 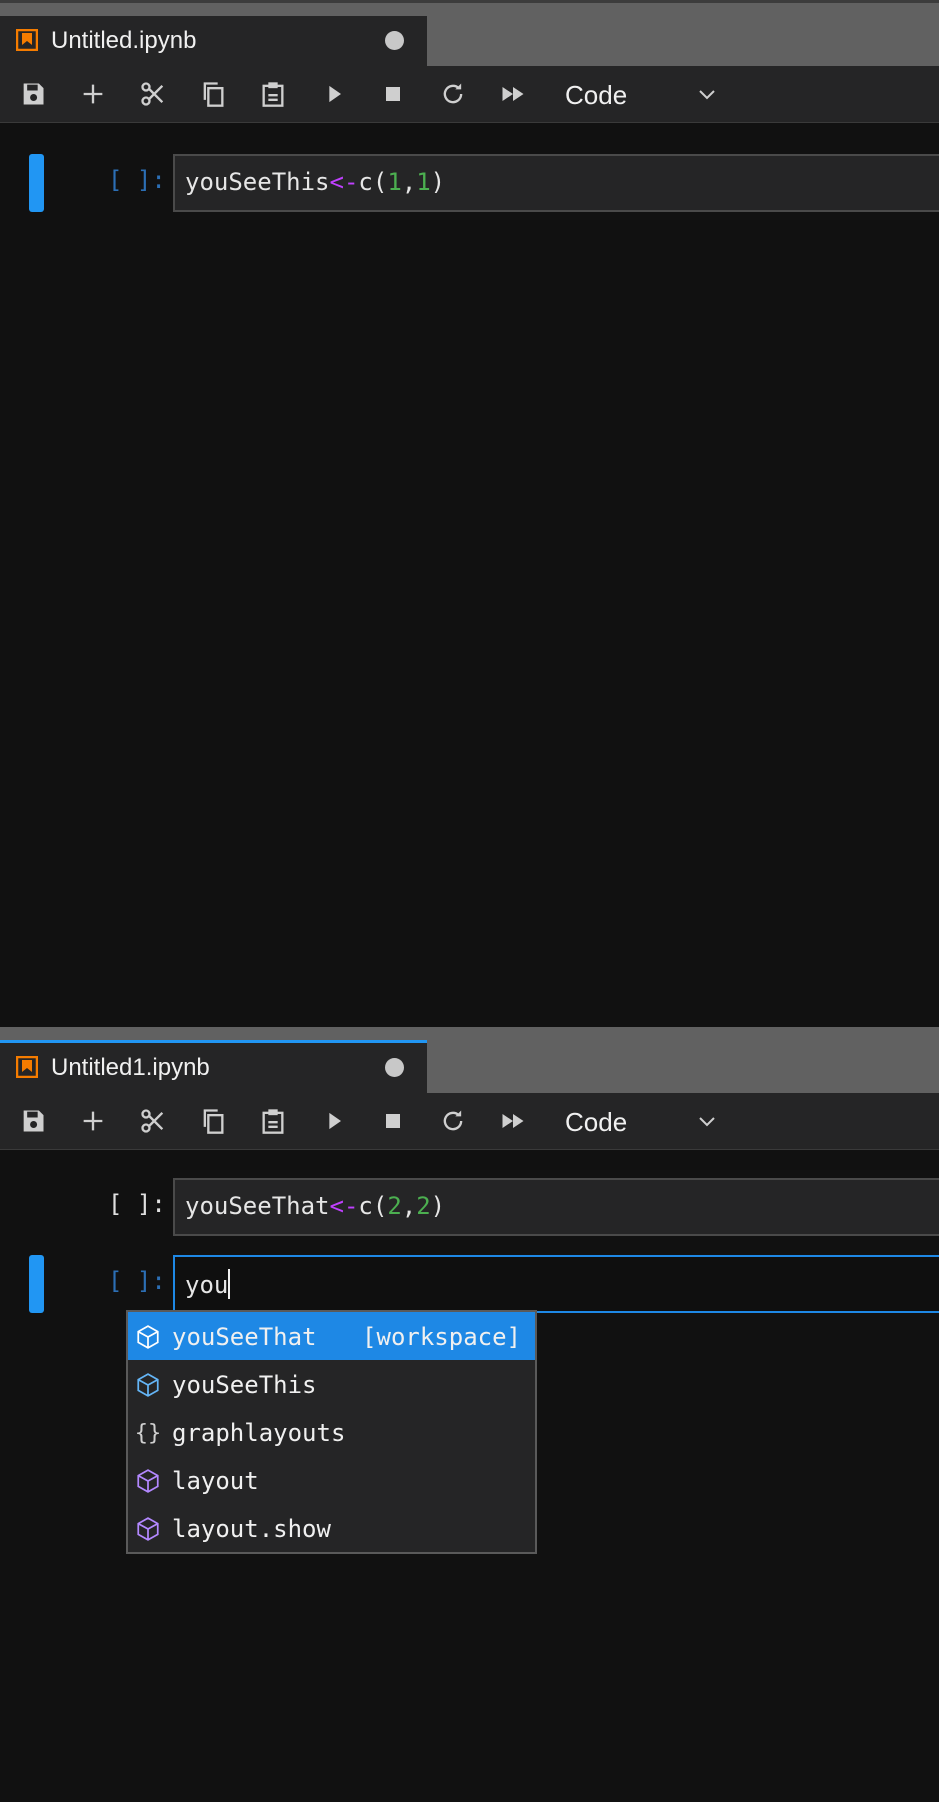 What do you see at coordinates (251, 1529) in the screenshot?
I see `completion-label: layout.show` at bounding box center [251, 1529].